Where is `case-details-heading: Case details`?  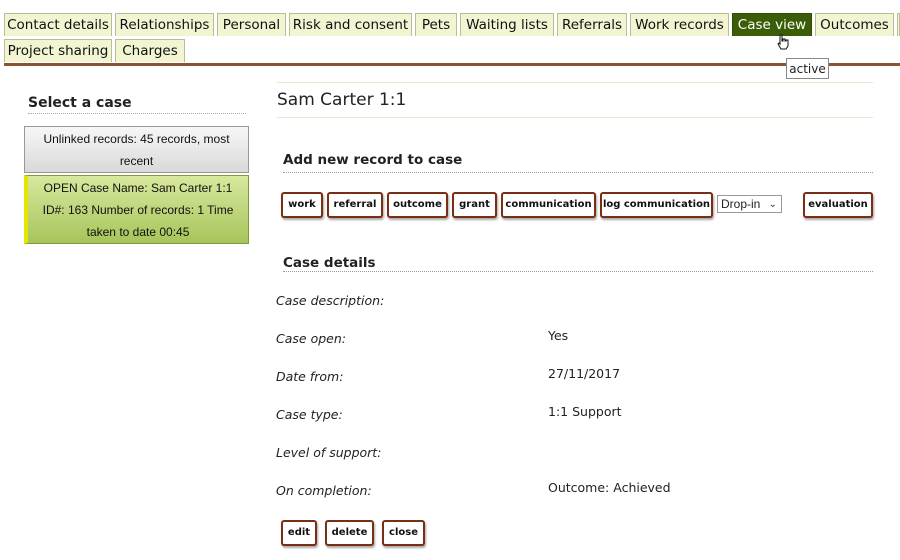 case-details-heading: Case details is located at coordinates (329, 263).